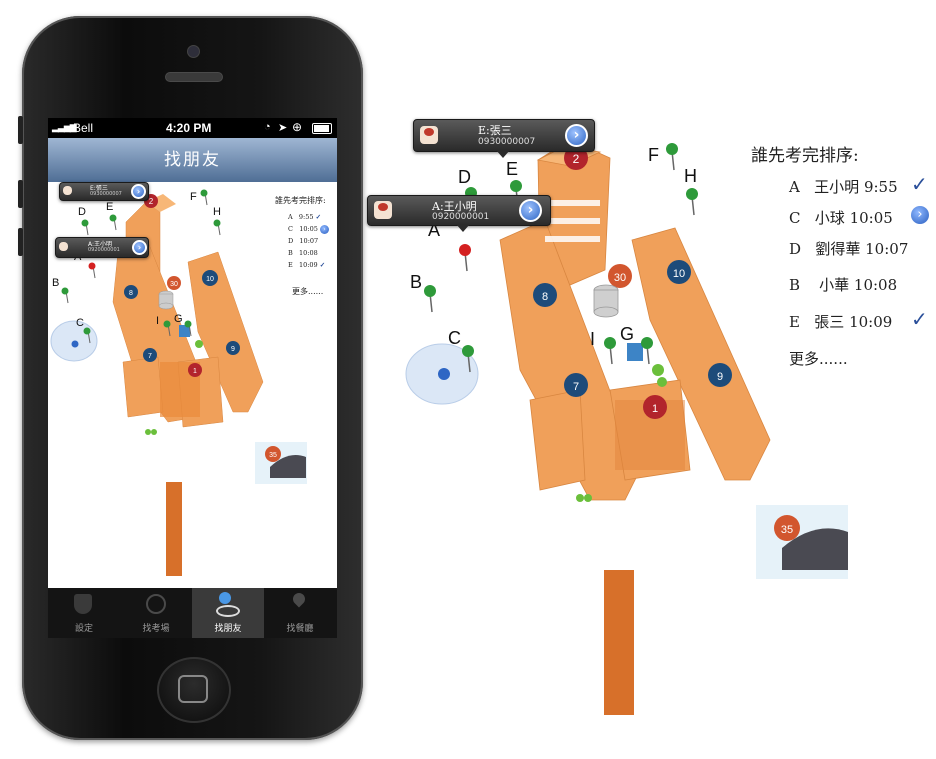  Describe the element at coordinates (308, 253) in the screenshot. I see `ranking-item: B 10:08` at that location.